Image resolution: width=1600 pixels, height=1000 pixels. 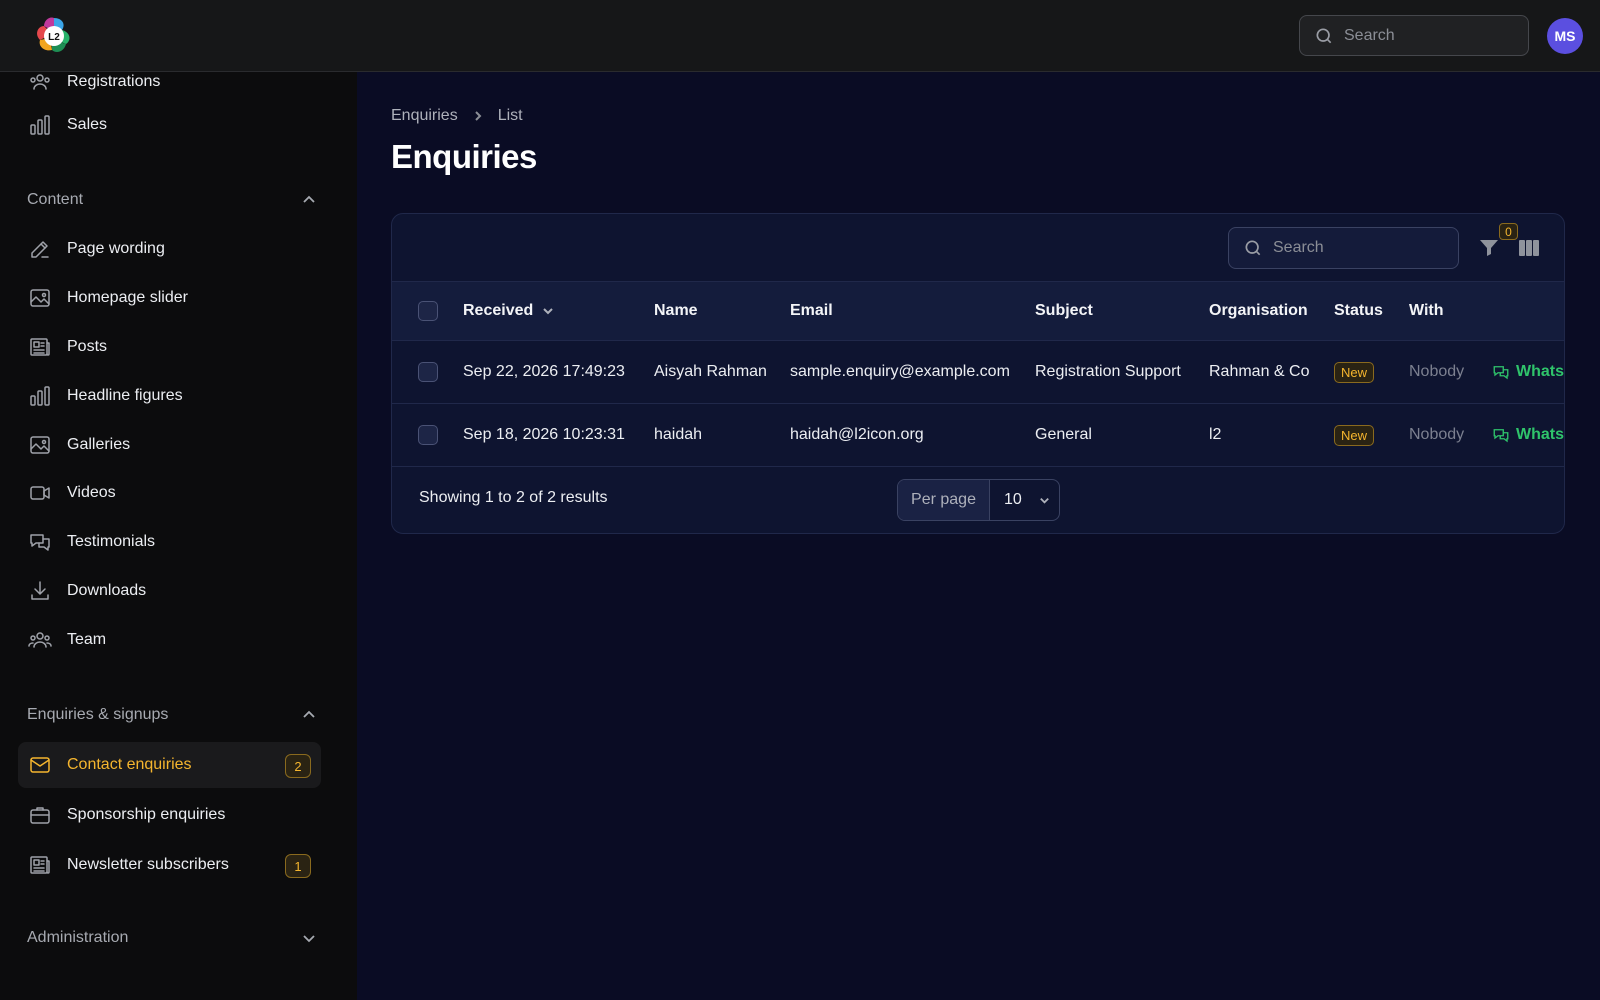 I want to click on sidebar-item-galleries: Galleries, so click(x=169, y=445).